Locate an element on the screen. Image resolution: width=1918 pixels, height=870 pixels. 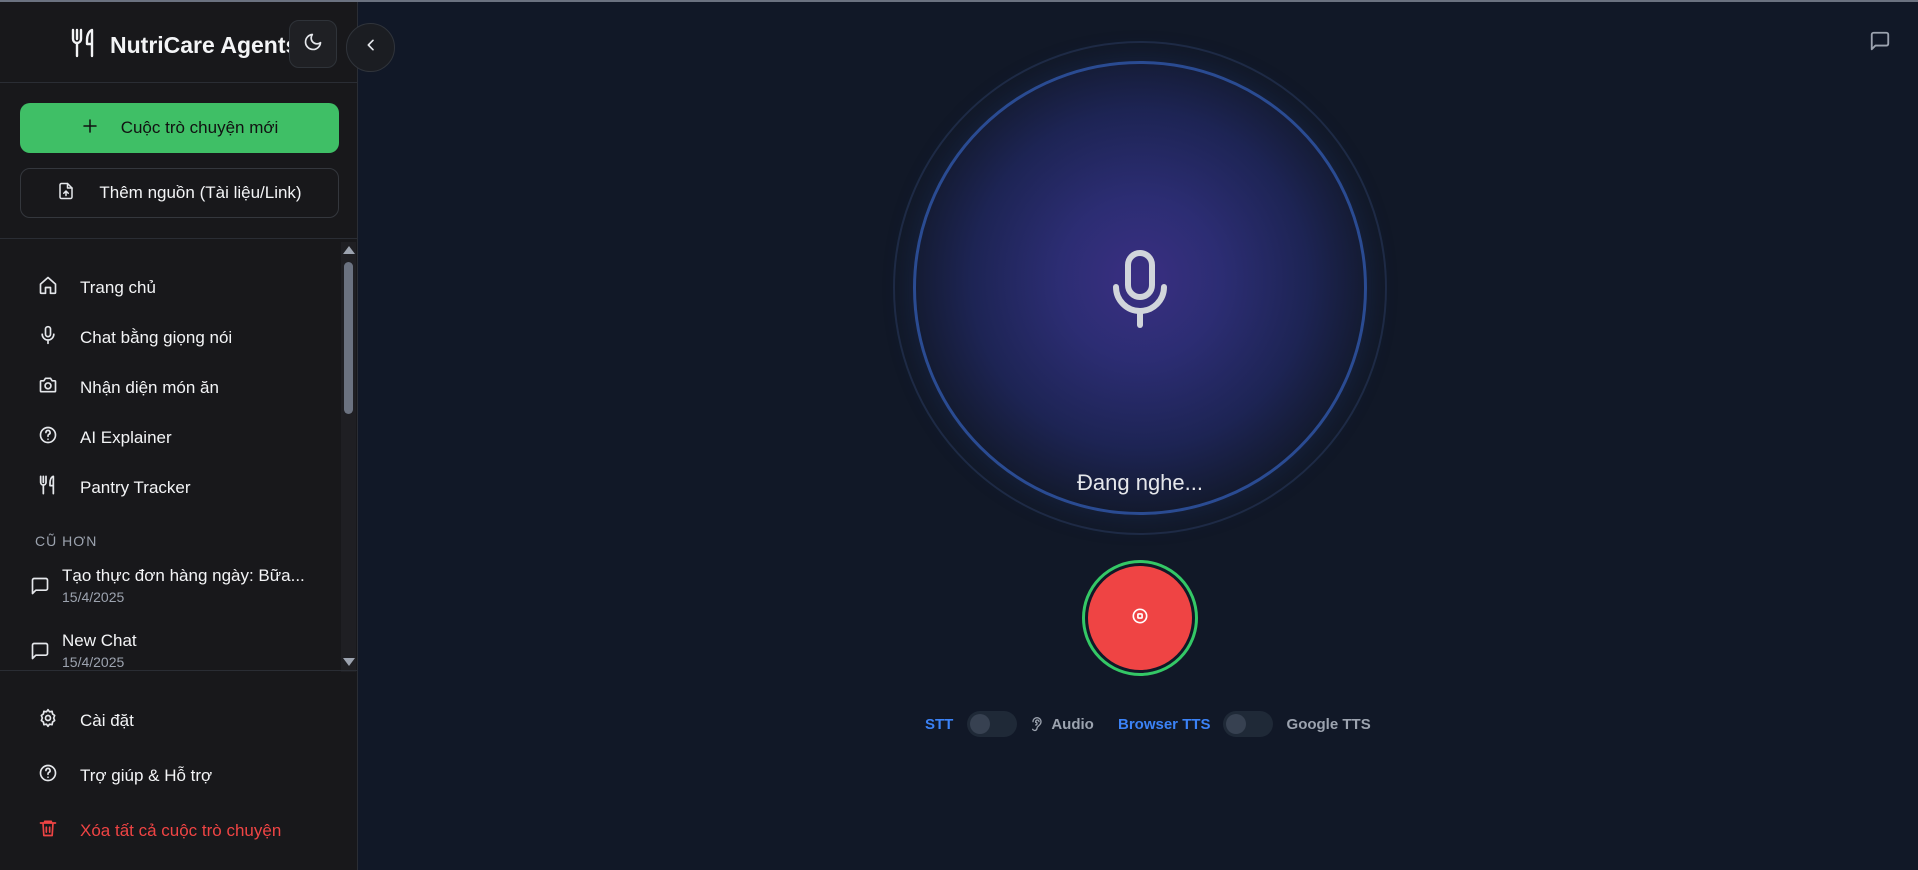
browser-tts-label: Browser TTS is located at coordinates (1164, 724).